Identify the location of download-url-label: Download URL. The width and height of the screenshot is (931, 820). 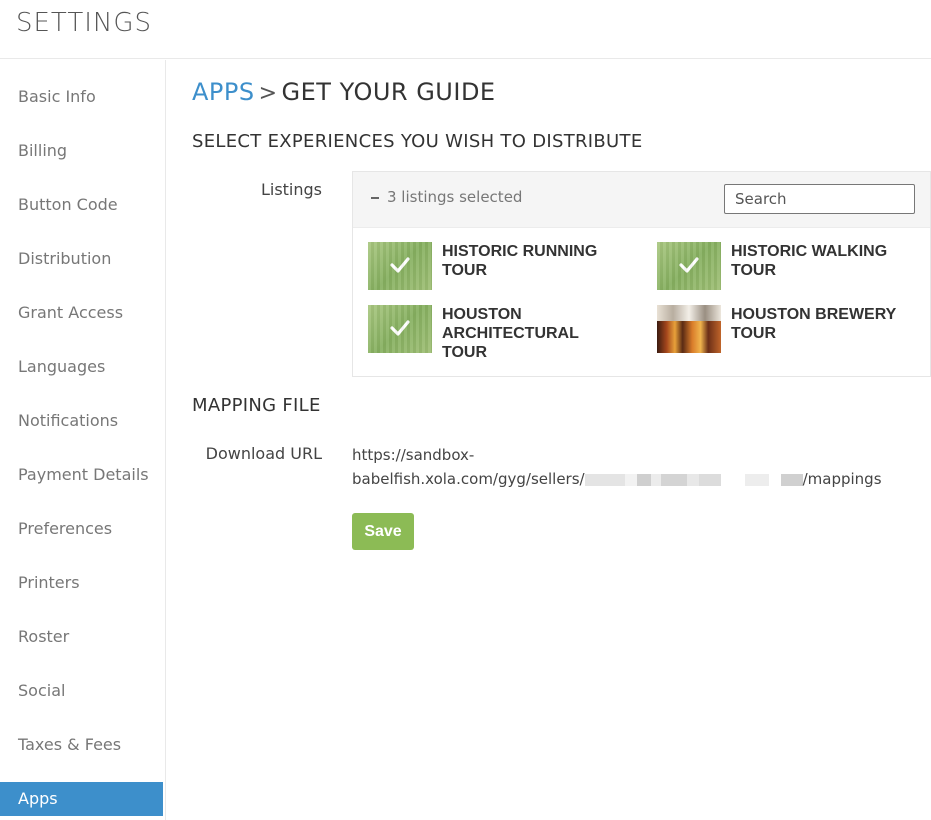
(263, 453).